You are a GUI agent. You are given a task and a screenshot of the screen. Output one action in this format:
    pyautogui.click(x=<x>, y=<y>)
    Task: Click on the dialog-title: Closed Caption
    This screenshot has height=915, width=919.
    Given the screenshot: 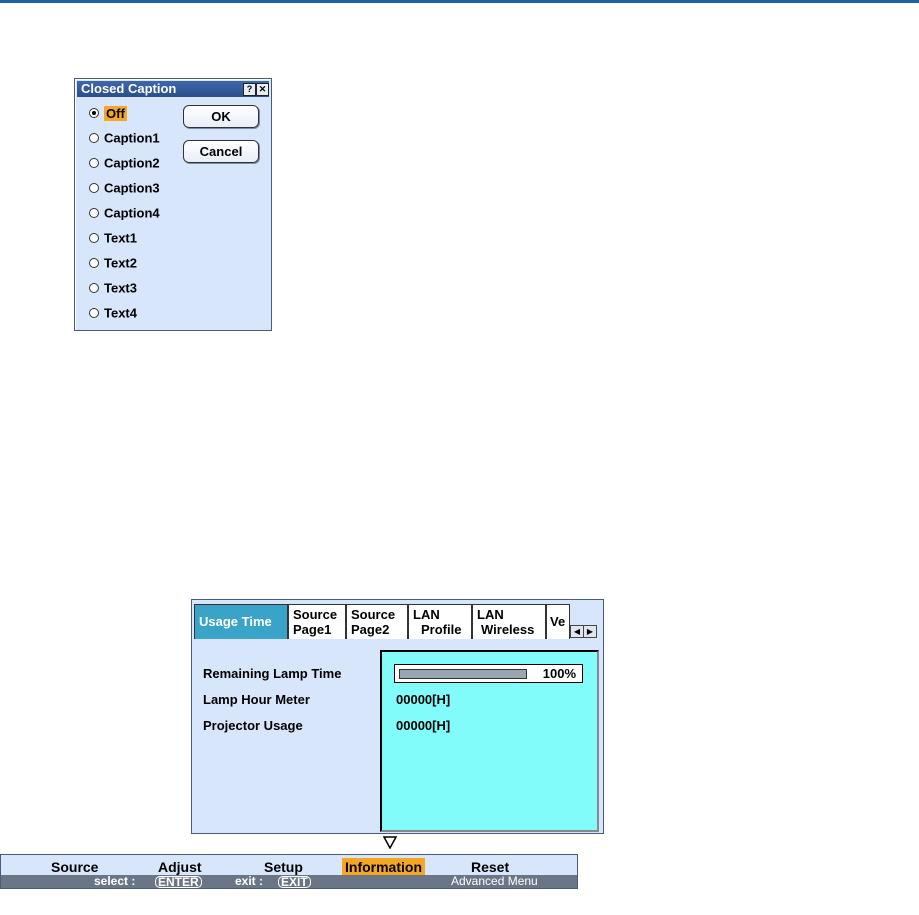 What is the action you would take?
    pyautogui.click(x=129, y=88)
    